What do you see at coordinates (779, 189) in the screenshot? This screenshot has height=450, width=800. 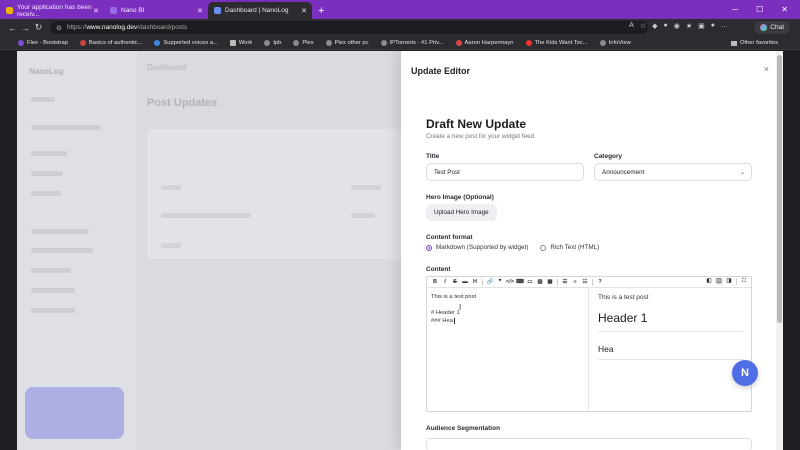 I see `scrollbar-thumb` at bounding box center [779, 189].